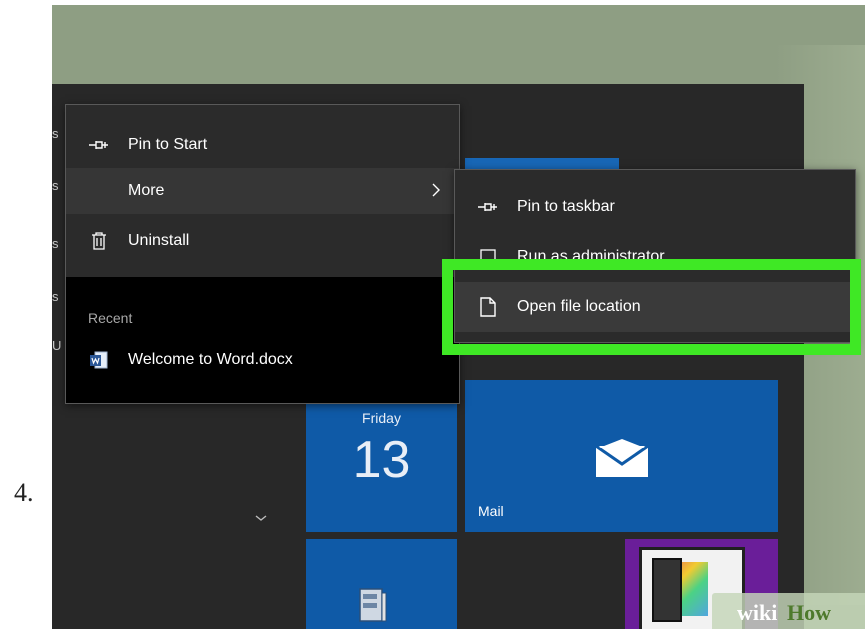  Describe the element at coordinates (99, 360) in the screenshot. I see `word-doc-icon` at that location.